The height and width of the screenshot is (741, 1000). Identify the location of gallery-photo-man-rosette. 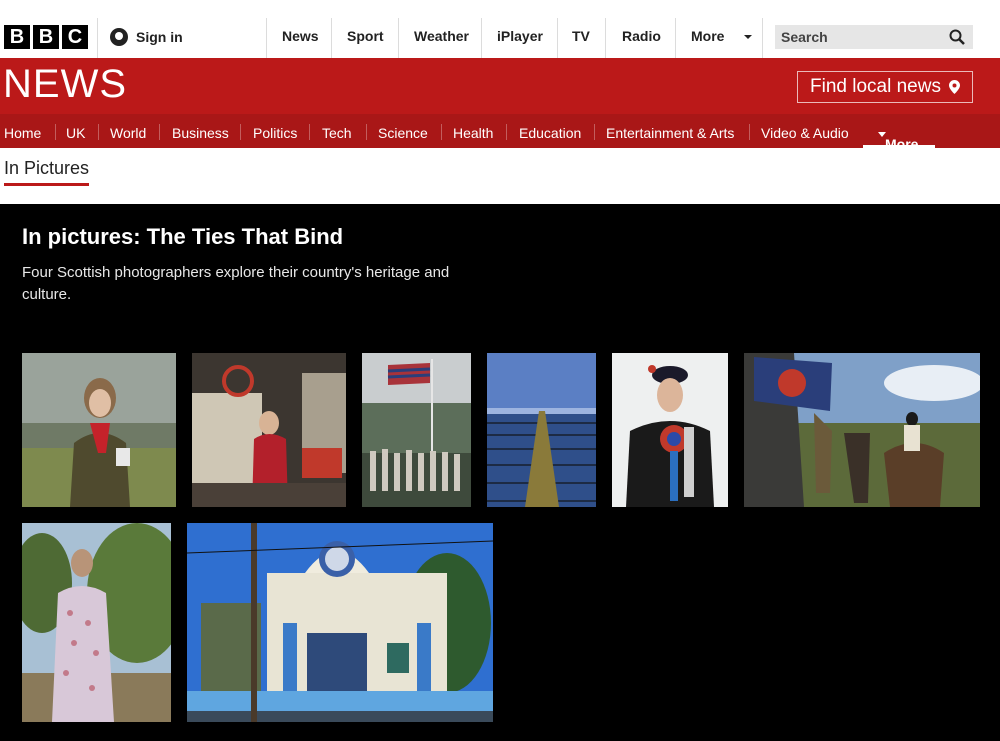
(670, 430).